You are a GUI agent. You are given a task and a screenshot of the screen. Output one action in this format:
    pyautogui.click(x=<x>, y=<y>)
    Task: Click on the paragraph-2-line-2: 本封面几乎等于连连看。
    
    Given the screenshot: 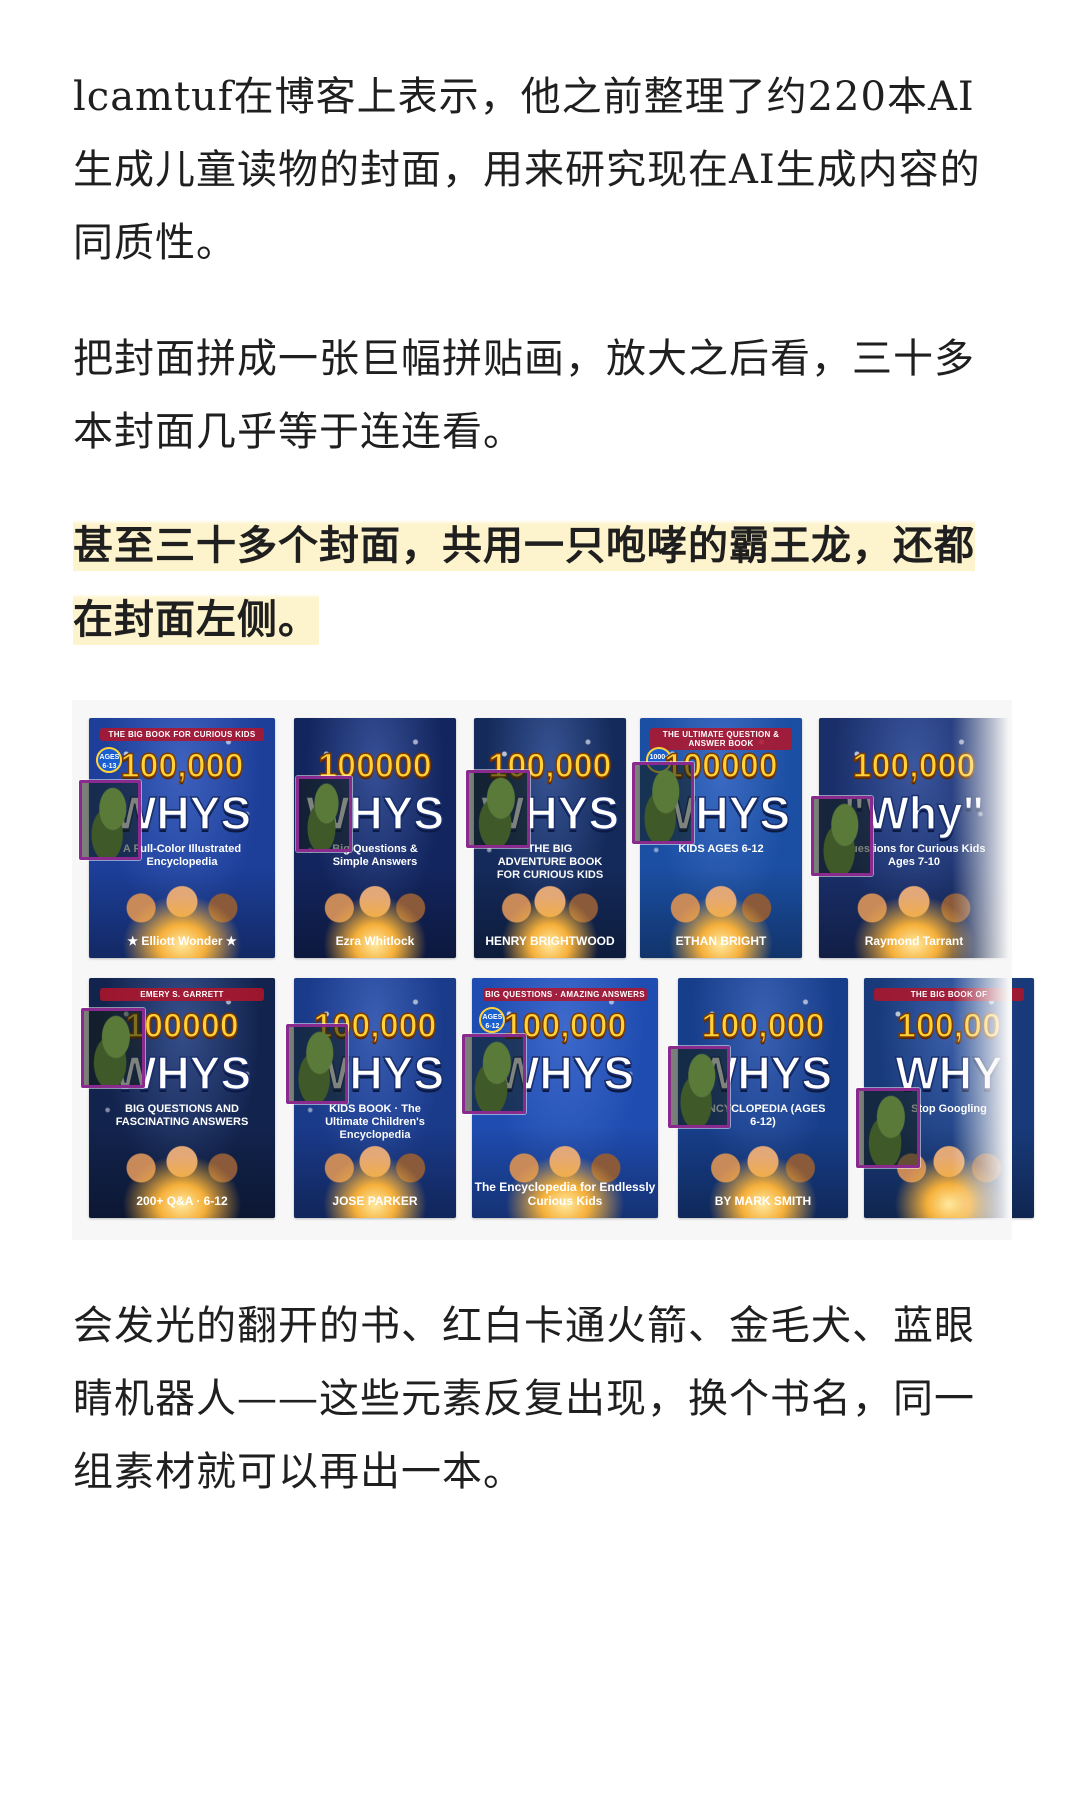 What is the action you would take?
    pyautogui.click(x=298, y=432)
    